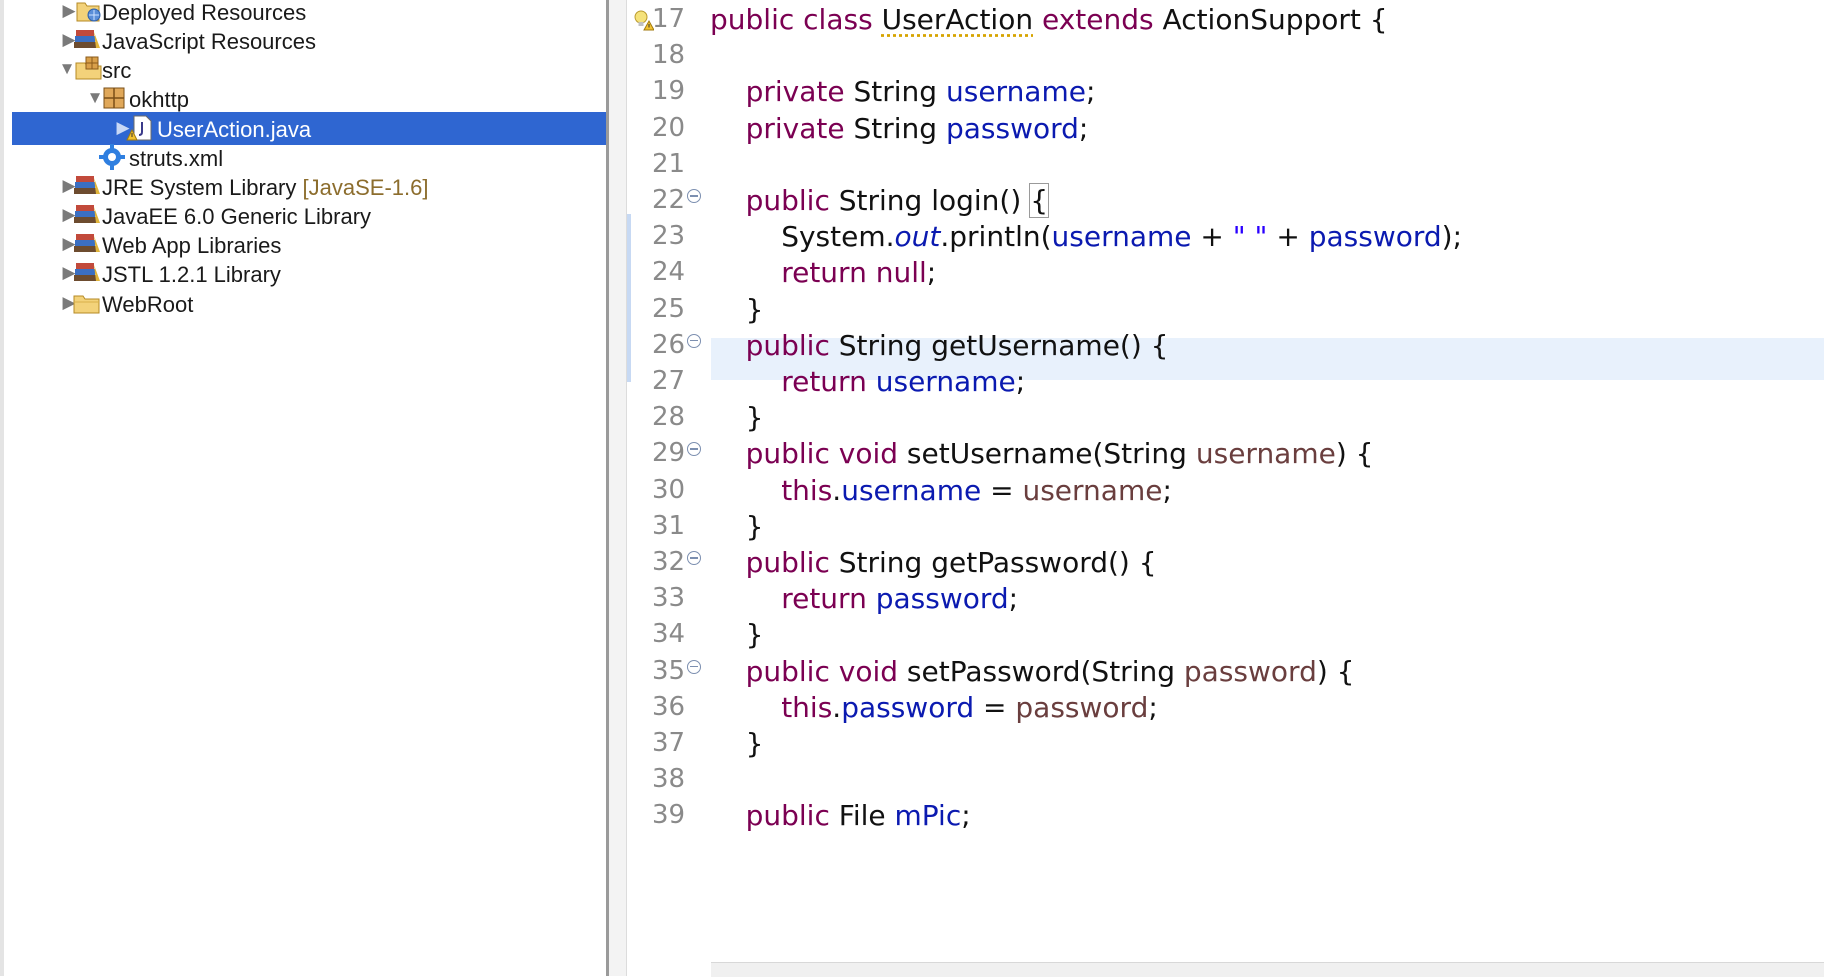  I want to click on line-number: 20, so click(669, 127).